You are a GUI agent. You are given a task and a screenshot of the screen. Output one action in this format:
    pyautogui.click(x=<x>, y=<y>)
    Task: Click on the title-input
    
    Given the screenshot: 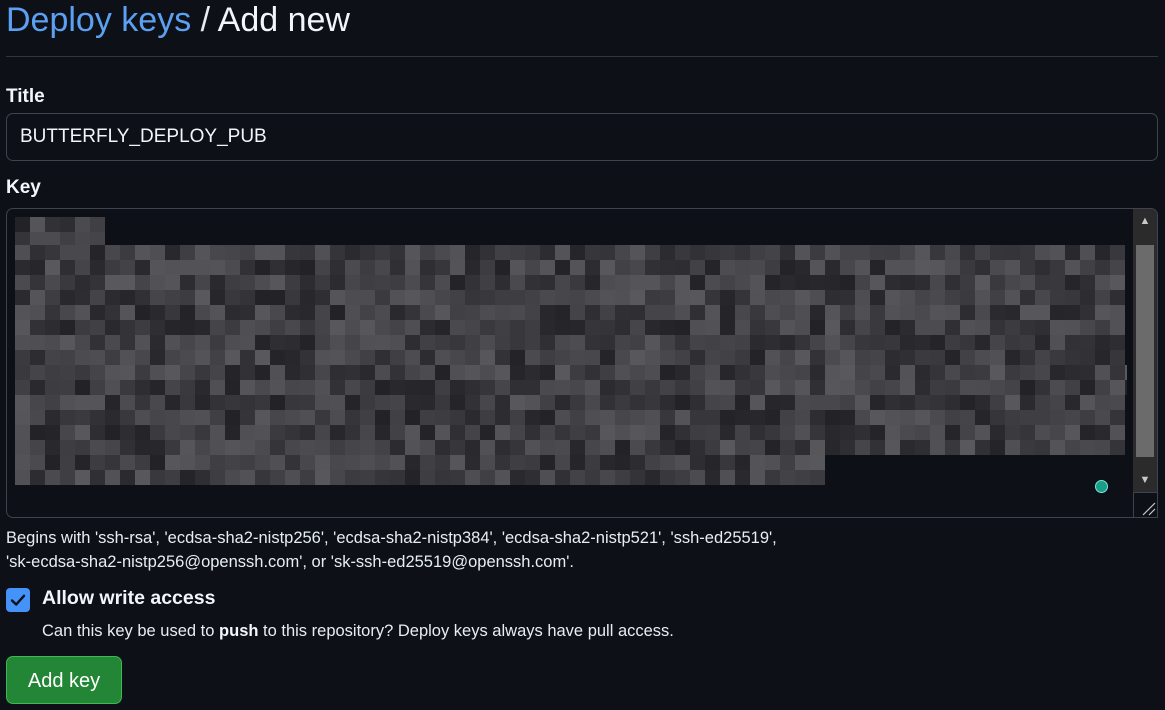 What is the action you would take?
    pyautogui.click(x=582, y=137)
    